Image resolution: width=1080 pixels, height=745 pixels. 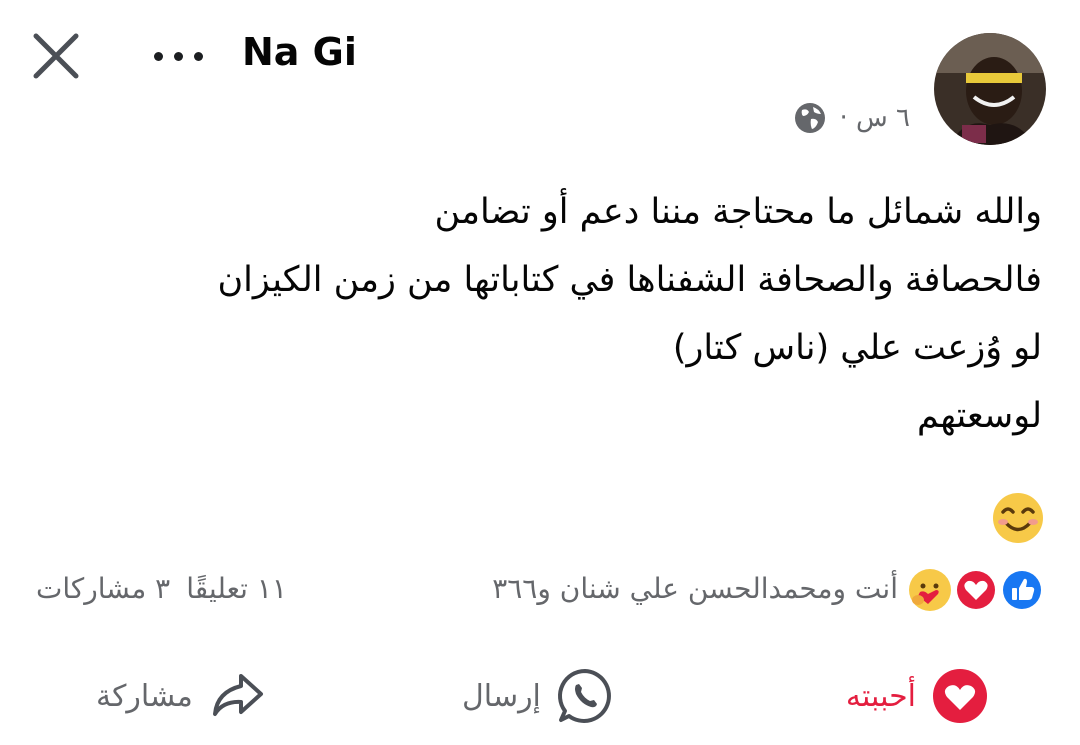 What do you see at coordinates (180, 56) in the screenshot?
I see `more-options-button` at bounding box center [180, 56].